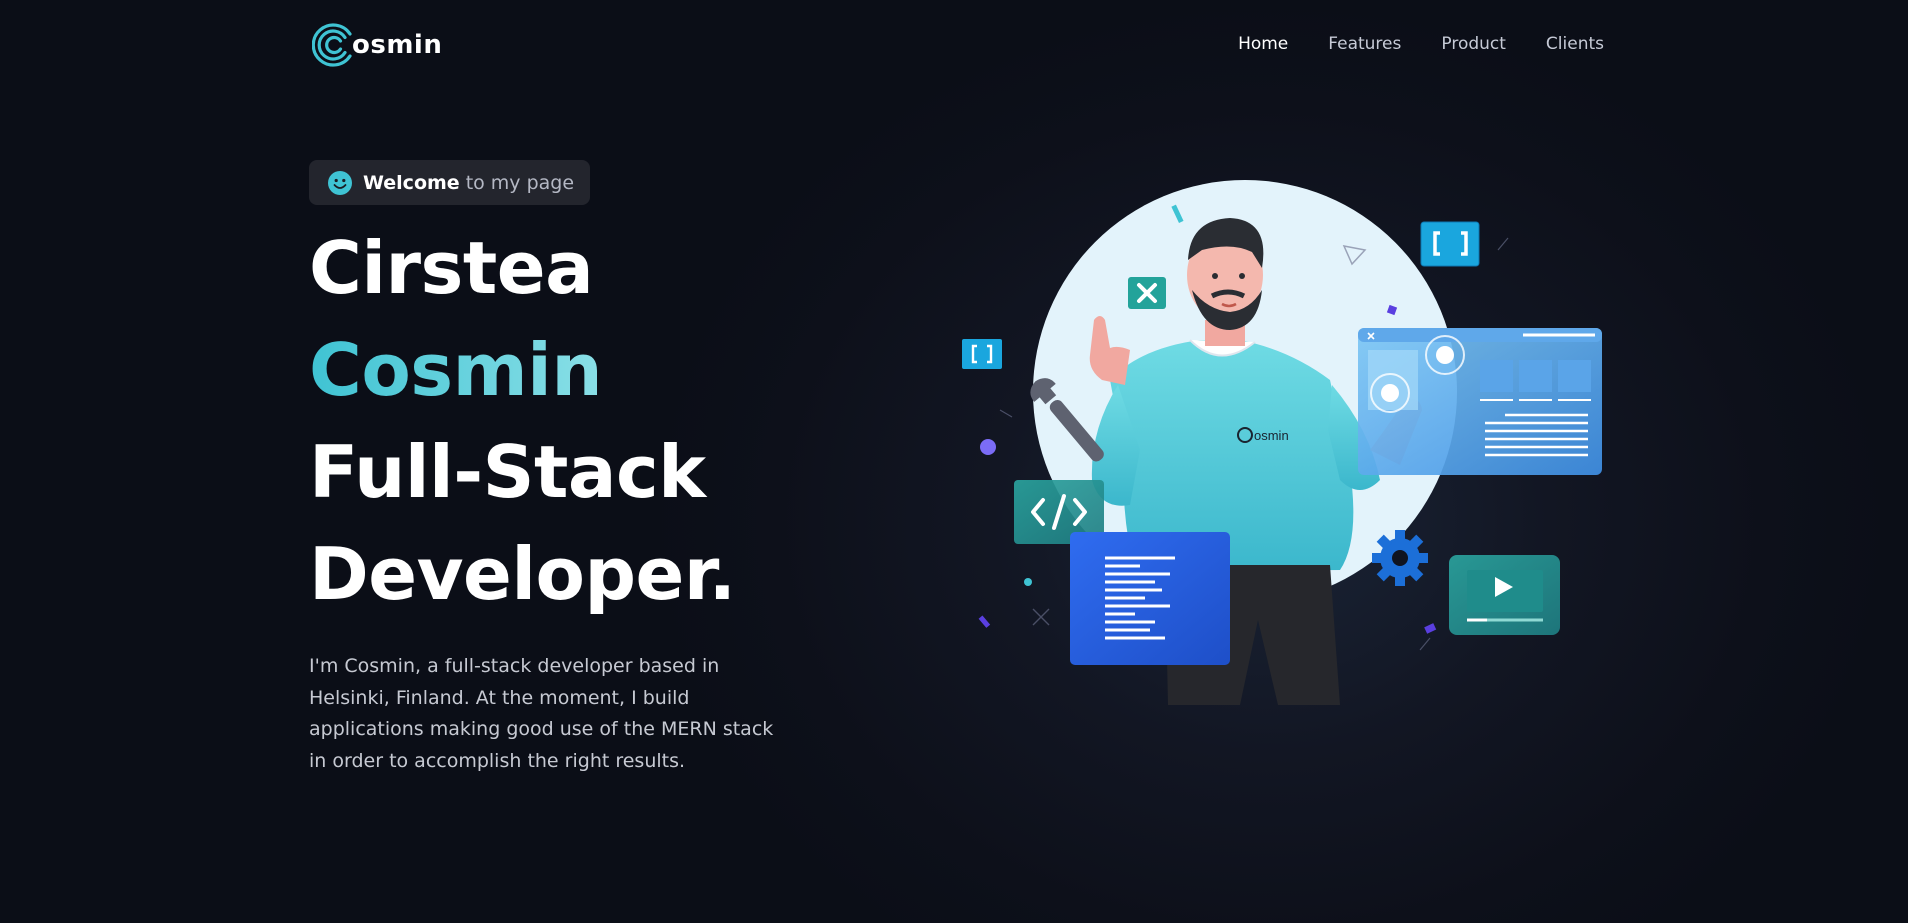 The width and height of the screenshot is (1908, 923). Describe the element at coordinates (522, 574) in the screenshot. I see `headline-line-4: Developer.` at that location.